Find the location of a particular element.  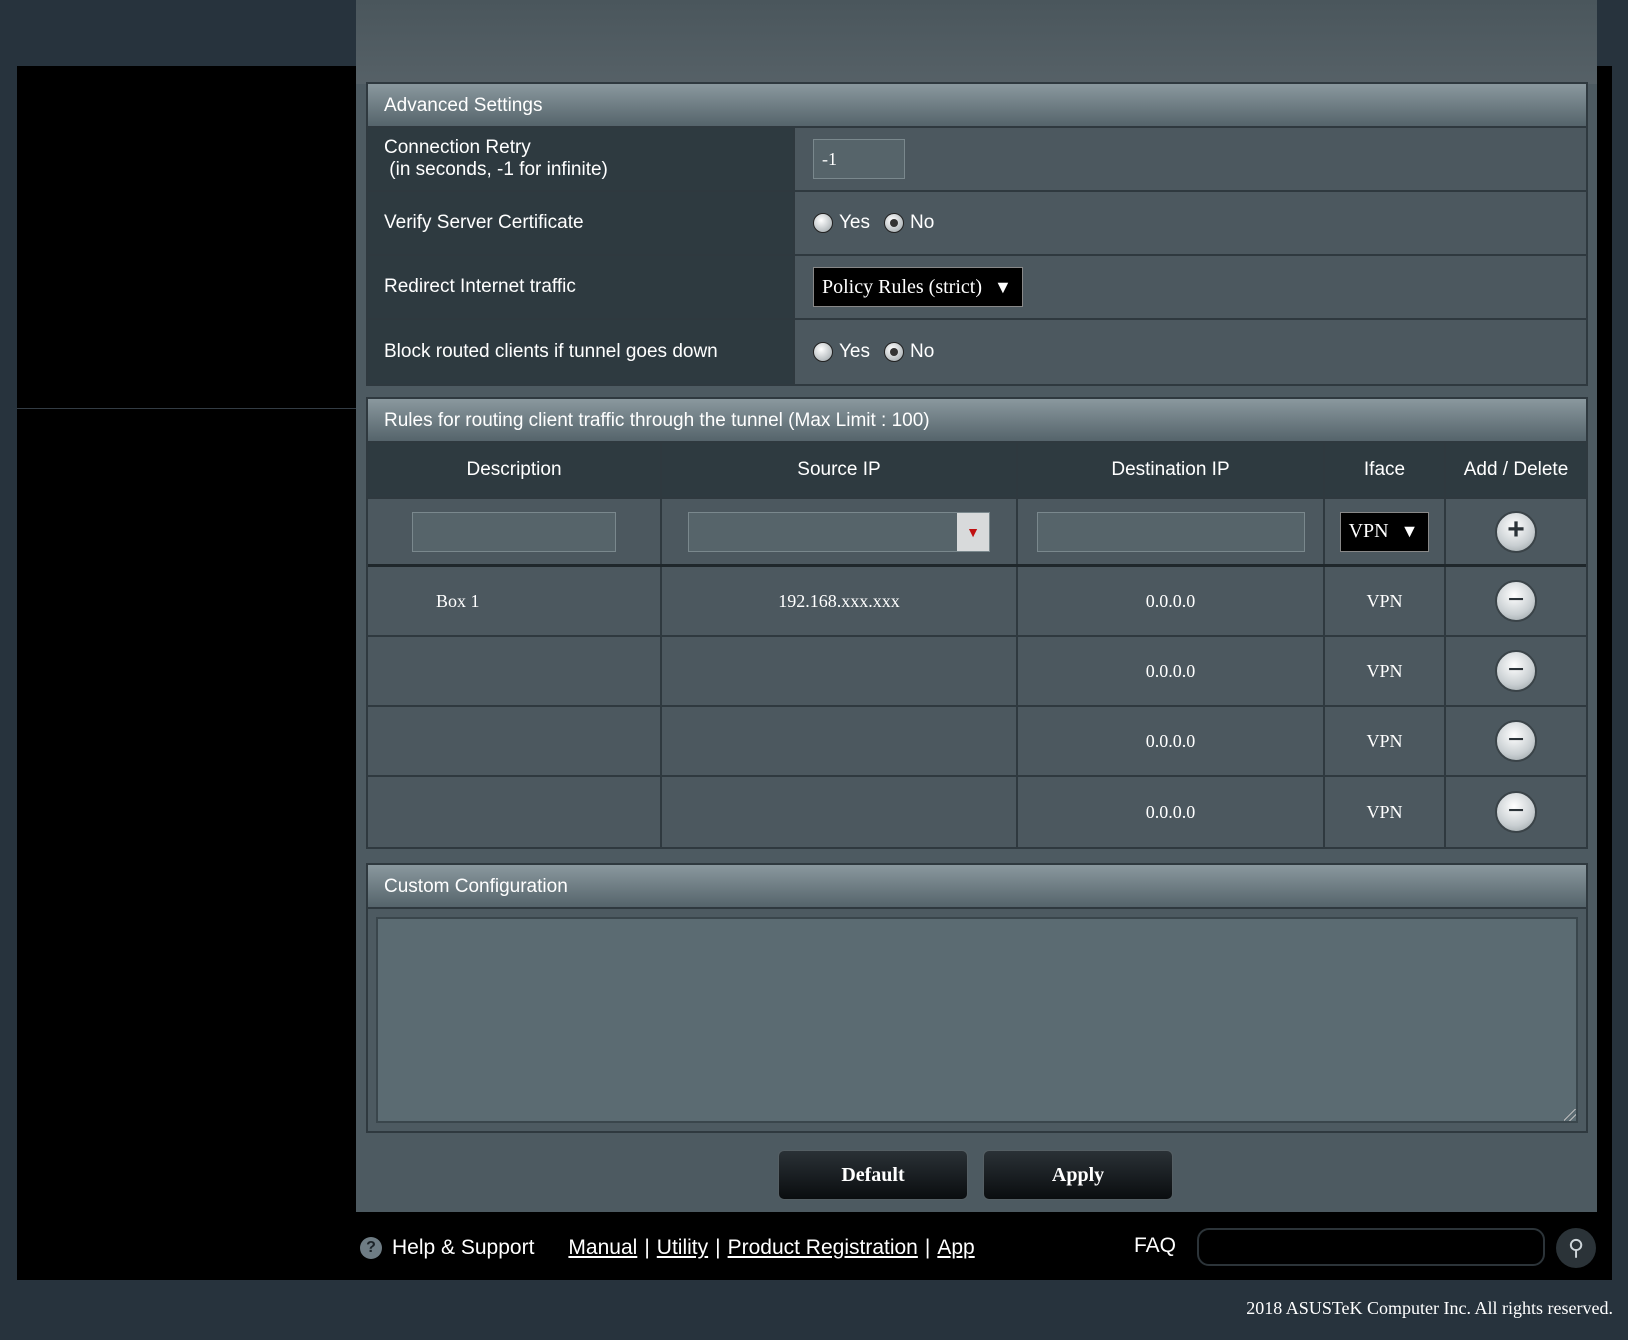

redirect-traffic-select: Policy Rules (strict) ▼ is located at coordinates (918, 287).